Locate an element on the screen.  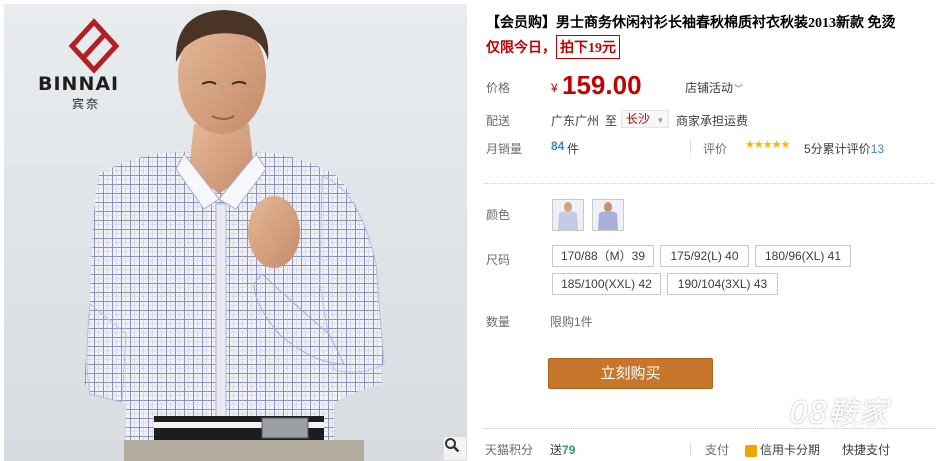
store-activity-dropdown: 店铺活动﹀ is located at coordinates (714, 87).